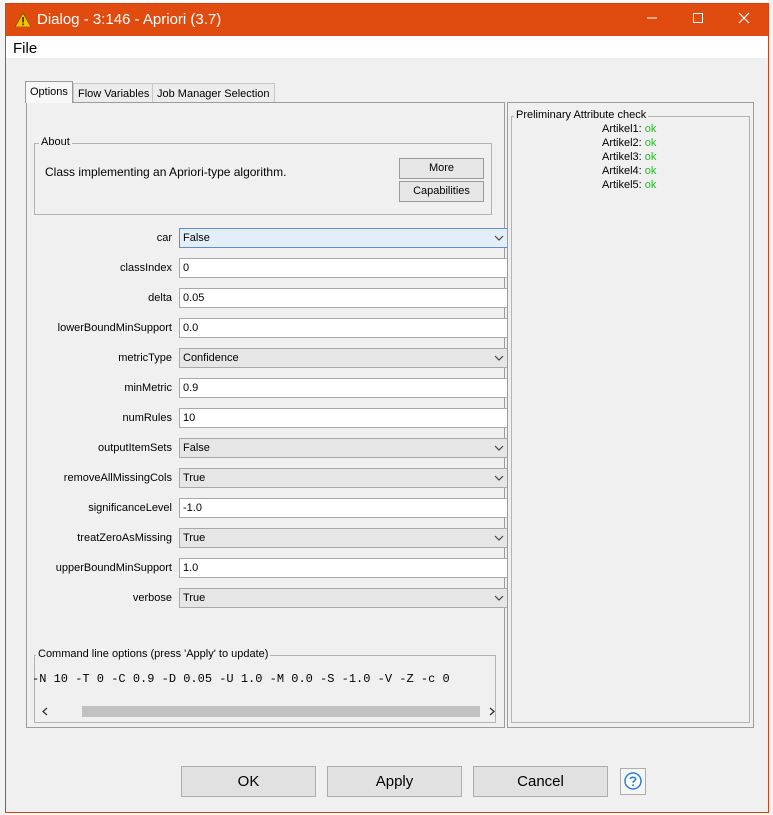 This screenshot has width=773, height=815. Describe the element at coordinates (49, 92) in the screenshot. I see `tab-options: Options` at that location.